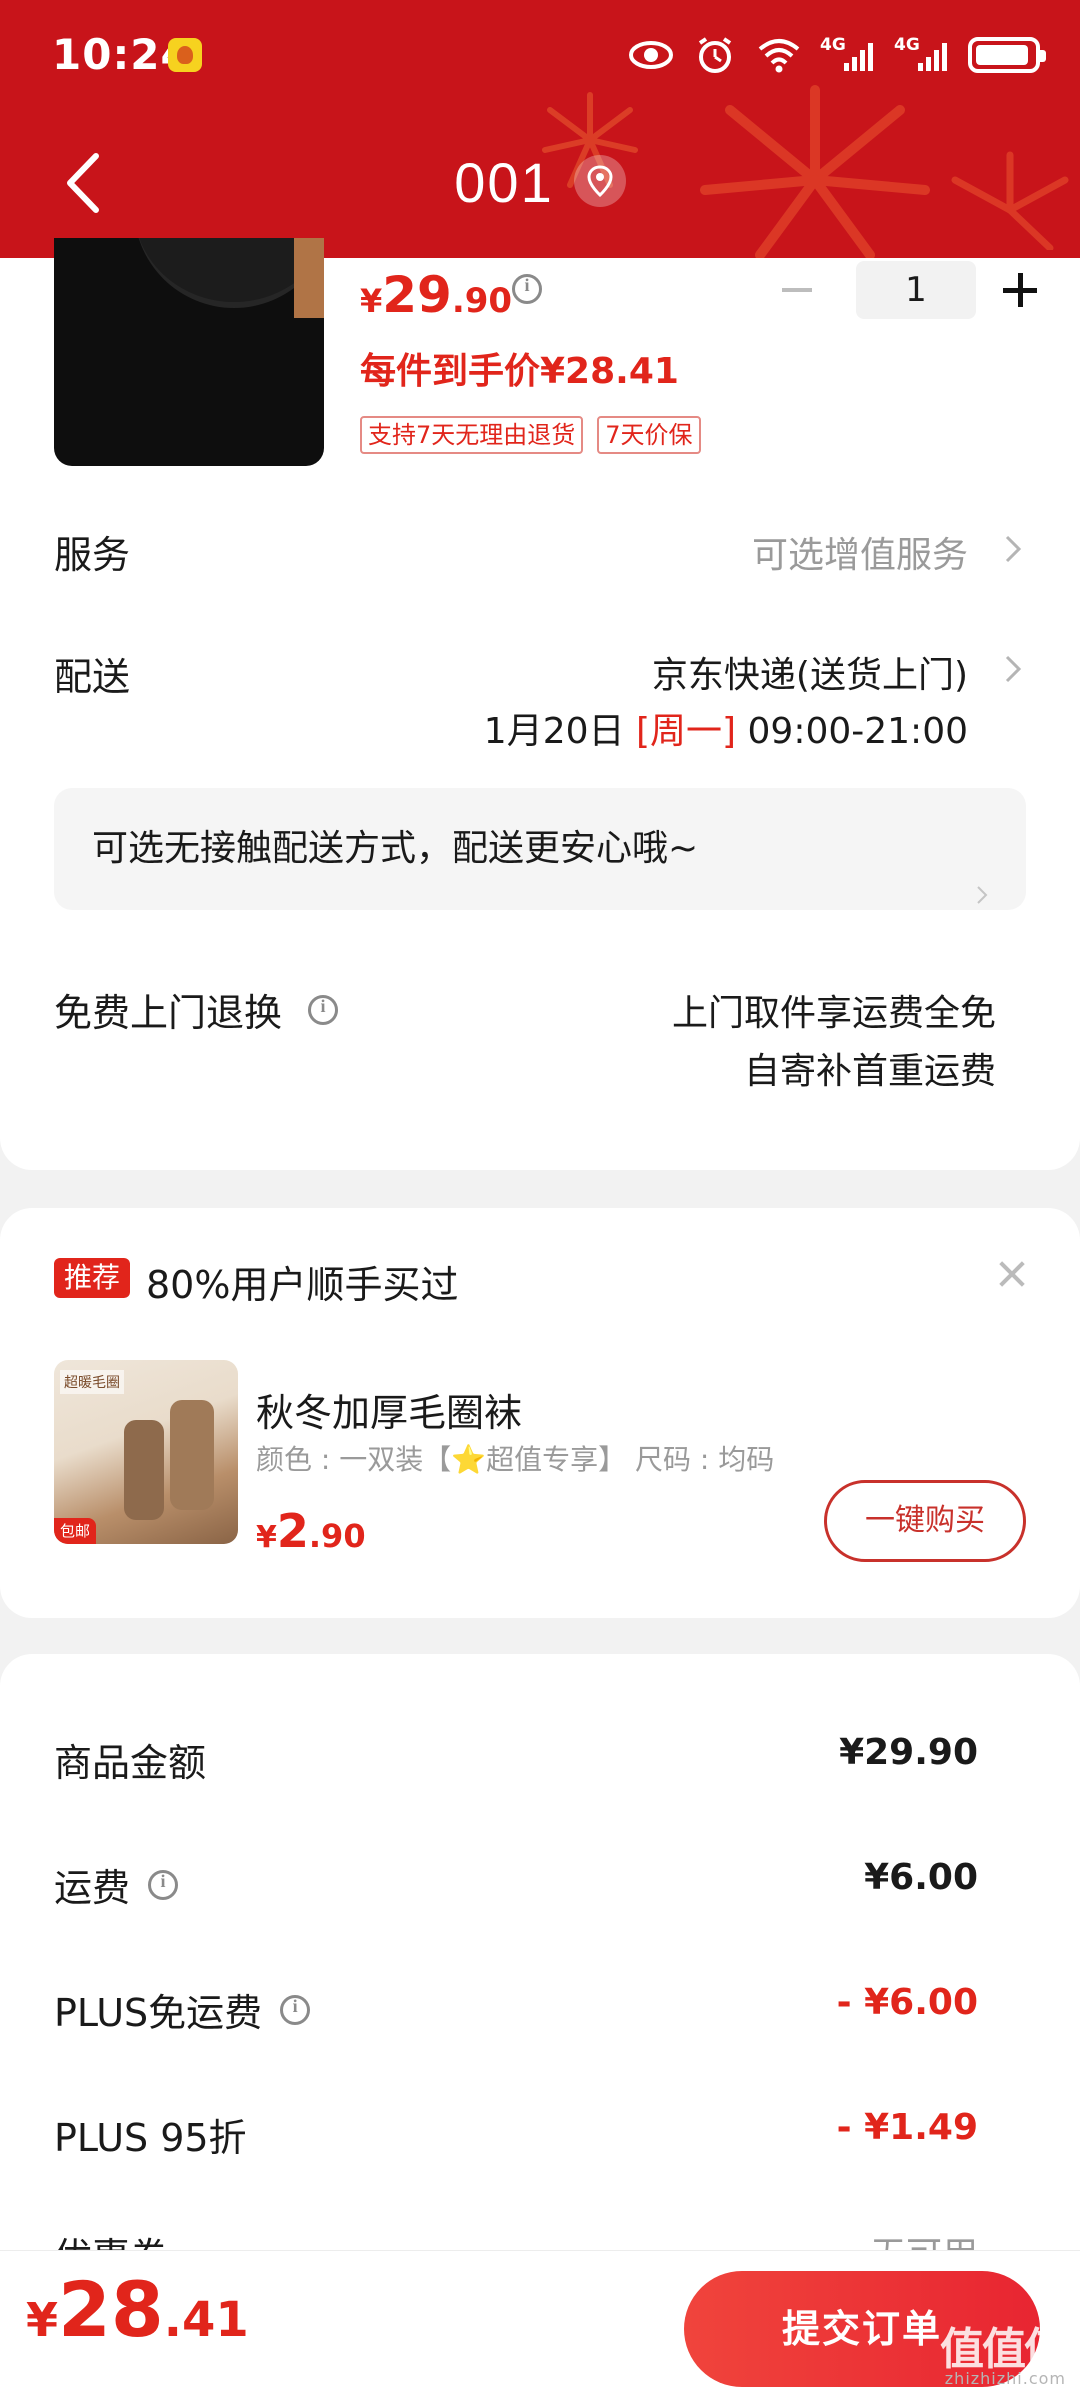 This screenshot has width=1080, height=2400. Describe the element at coordinates (504, 182) in the screenshot. I see `page-title: 001` at that location.